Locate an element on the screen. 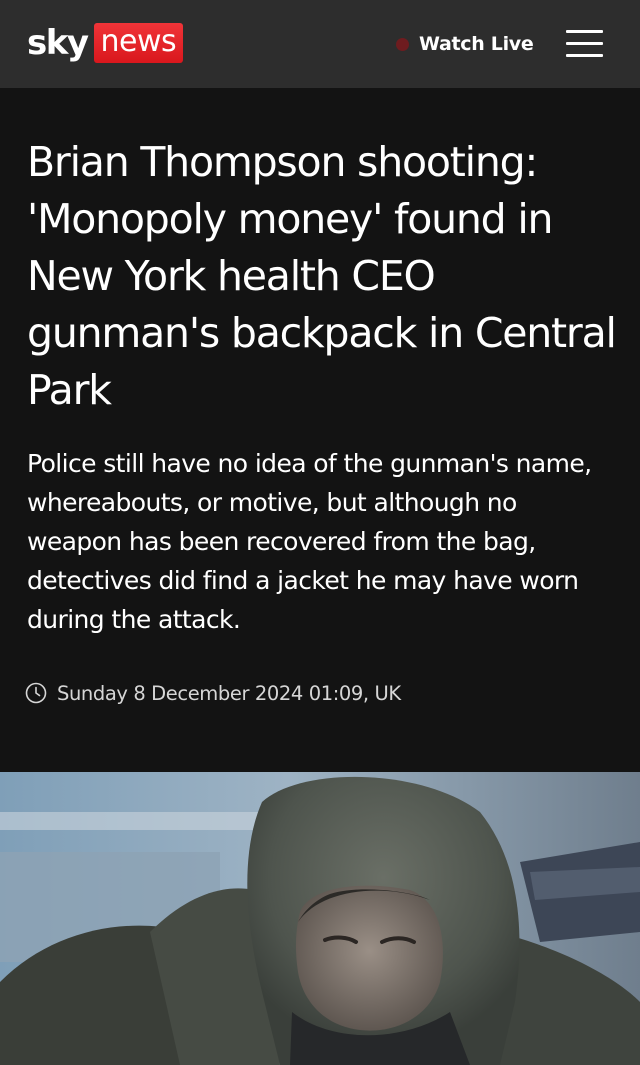  live-indicator-icon is located at coordinates (402, 44).